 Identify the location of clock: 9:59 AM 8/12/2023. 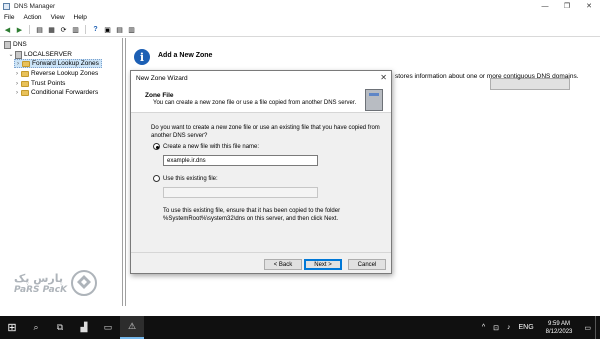
(559, 328).